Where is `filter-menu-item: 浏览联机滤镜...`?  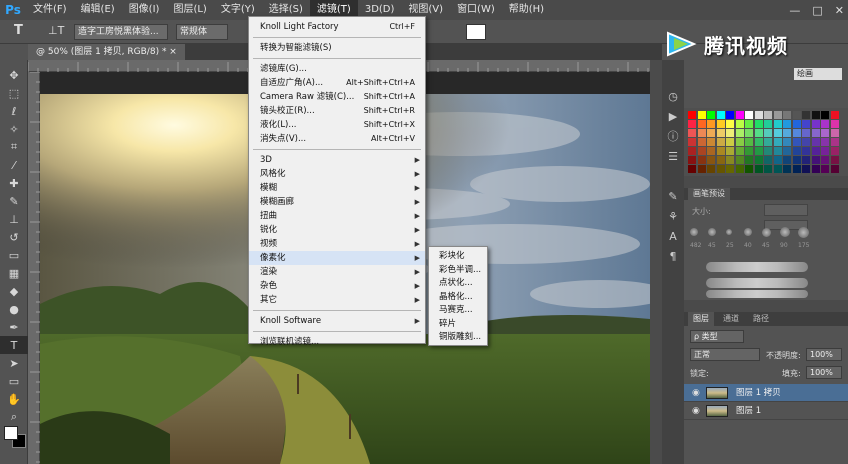
filter-menu-item: 浏览联机滤镜... is located at coordinates (337, 342).